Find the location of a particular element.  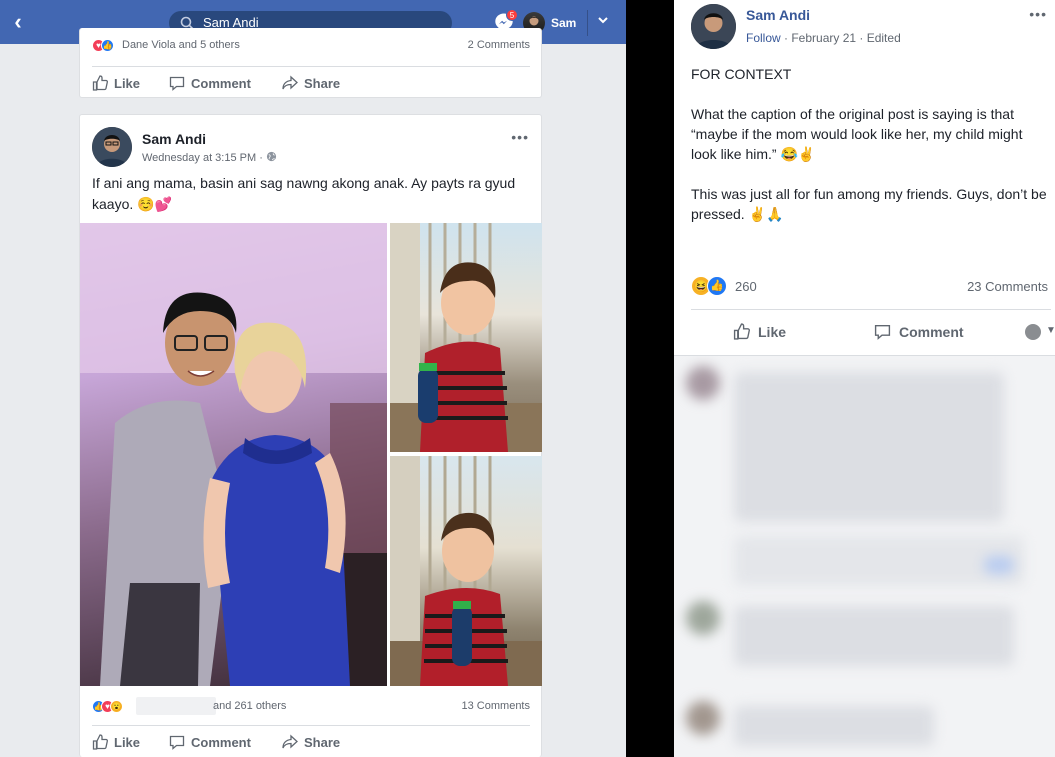

profile-name: Sam is located at coordinates (563, 23).